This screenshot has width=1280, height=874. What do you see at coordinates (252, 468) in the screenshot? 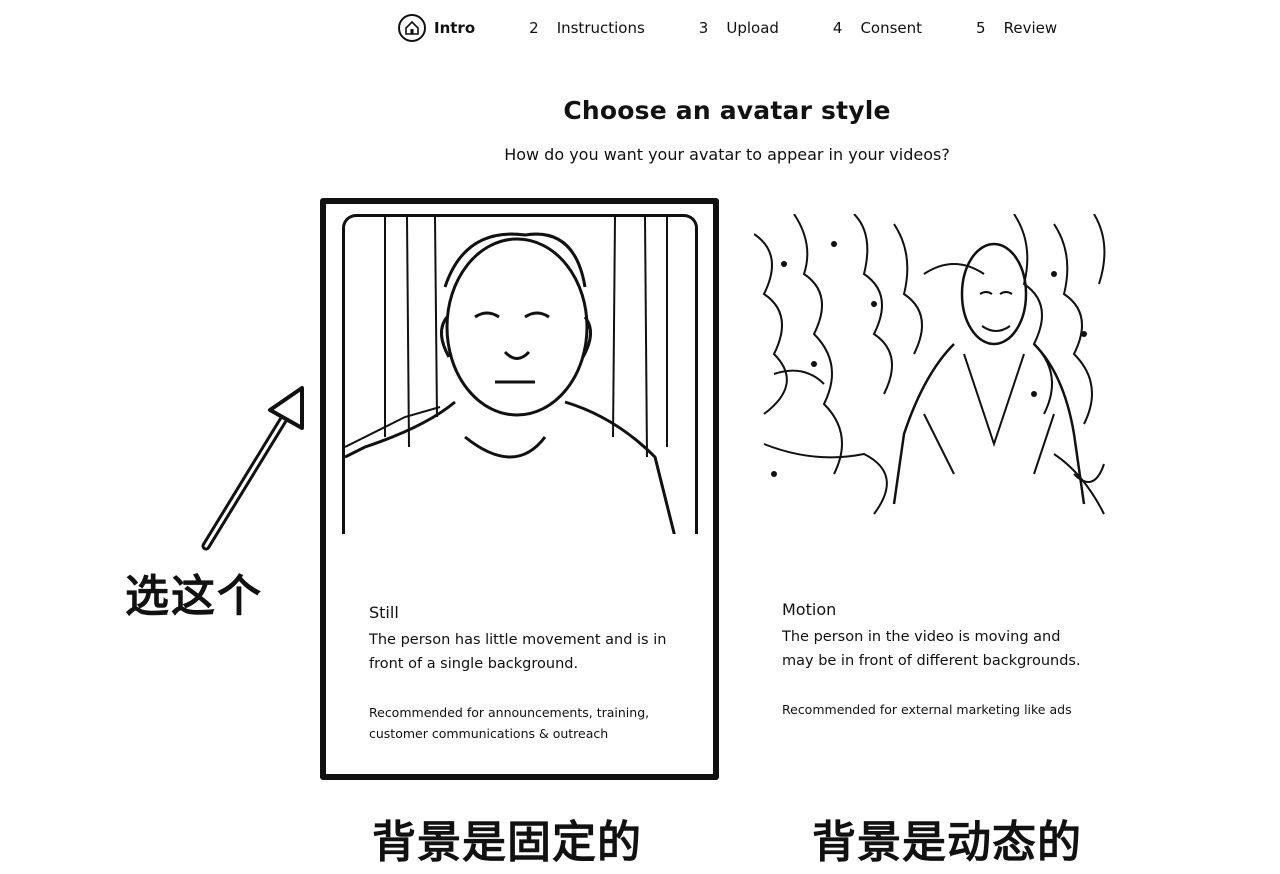
I see `annotation-arrow-icon` at bounding box center [252, 468].